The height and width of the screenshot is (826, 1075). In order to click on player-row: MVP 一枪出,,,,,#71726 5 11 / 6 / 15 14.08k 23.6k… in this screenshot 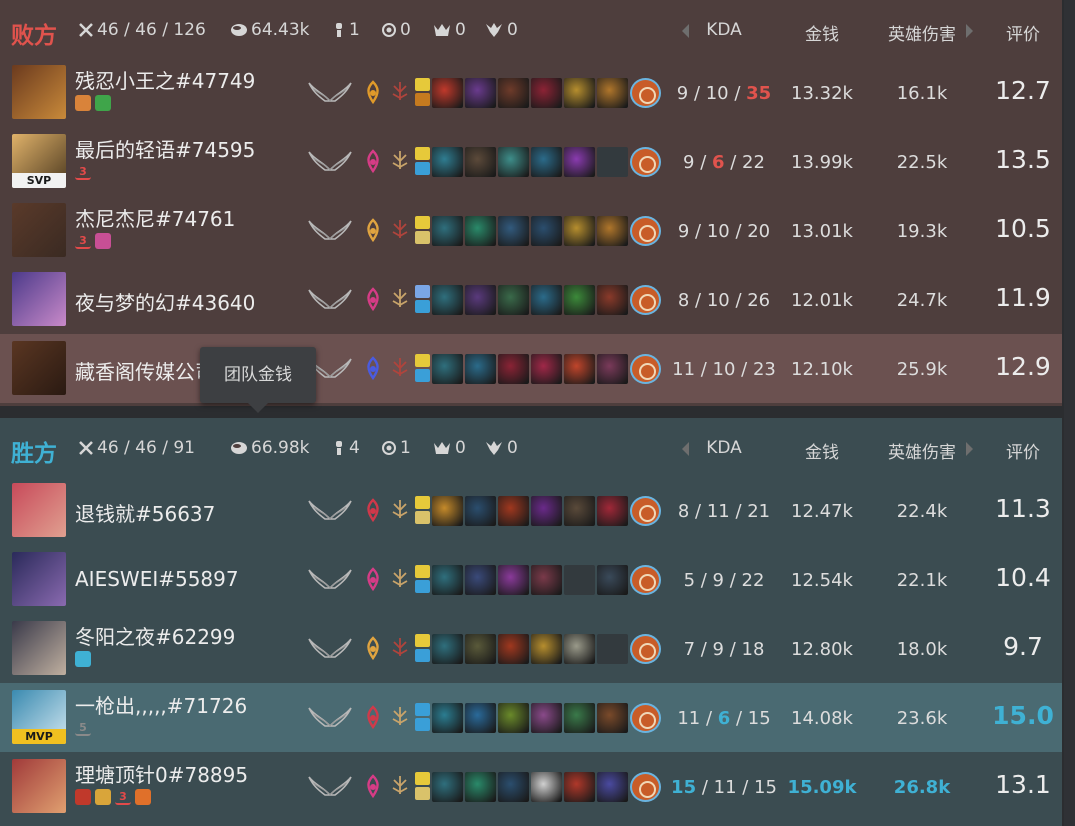, I will do `click(531, 717)`.